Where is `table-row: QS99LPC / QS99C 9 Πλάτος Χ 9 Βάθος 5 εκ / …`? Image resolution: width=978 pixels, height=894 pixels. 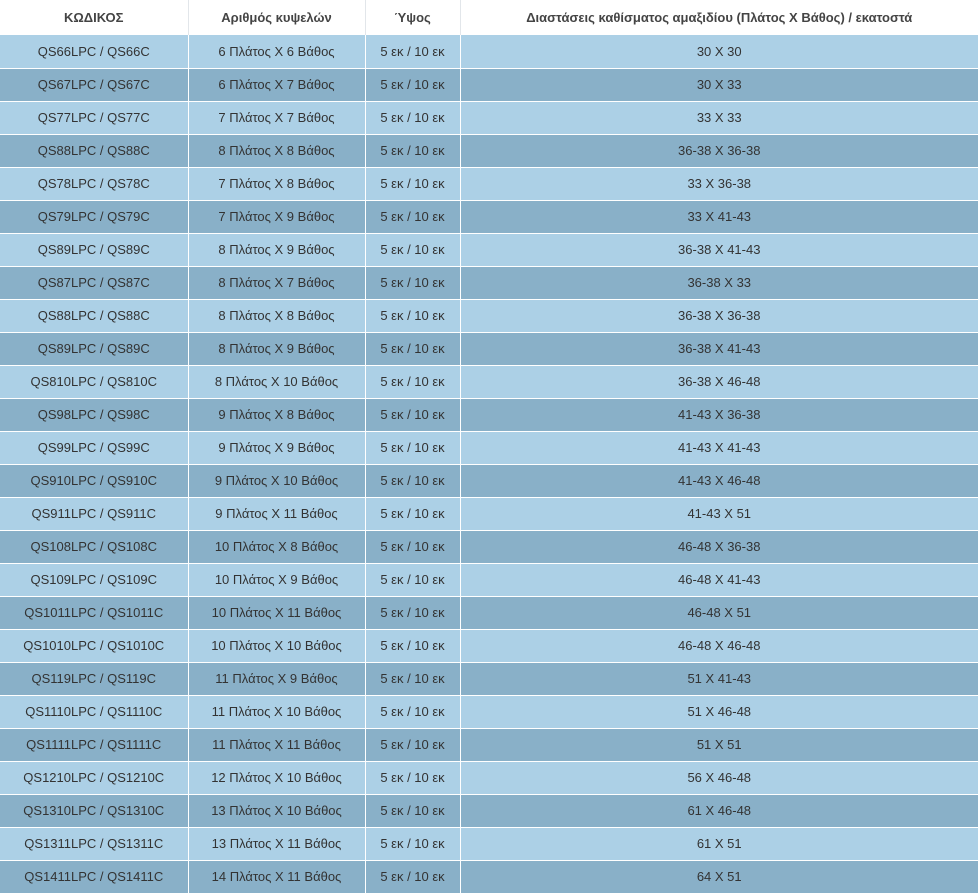 table-row: QS99LPC / QS99C 9 Πλάτος Χ 9 Βάθος 5 εκ / … is located at coordinates (489, 448).